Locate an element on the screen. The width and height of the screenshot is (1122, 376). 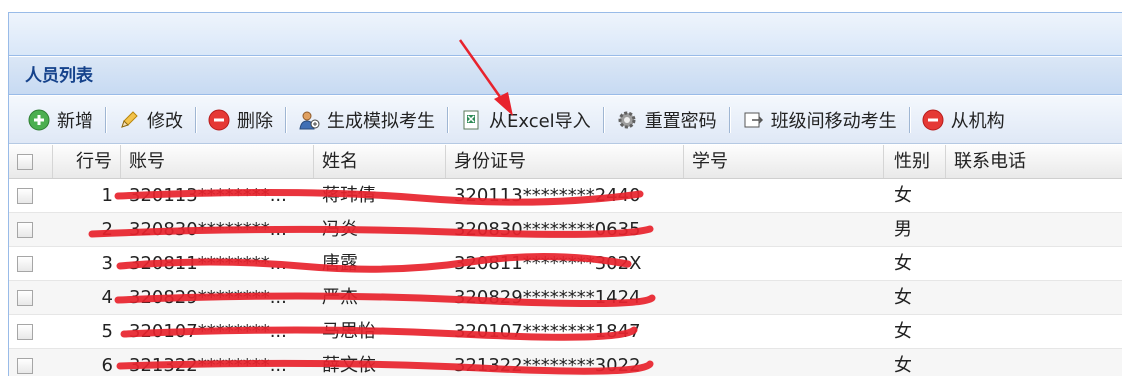
grid-header: 行号 账号 姓名 身份证号 学号 性别 联系电话 is located at coordinates (565, 162).